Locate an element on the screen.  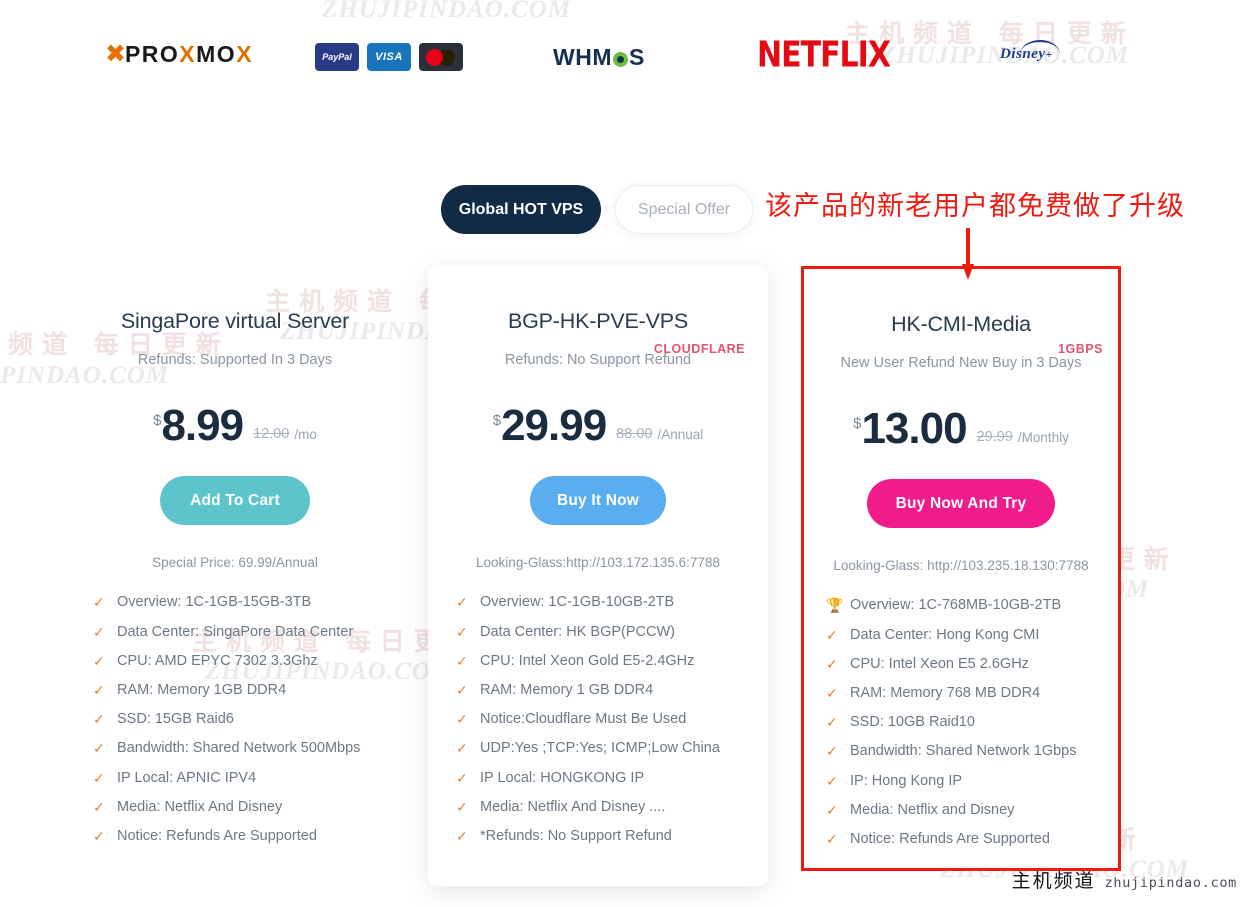
feature-text: Overview: 1C-768MB-10GB-2TB is located at coordinates (956, 605).